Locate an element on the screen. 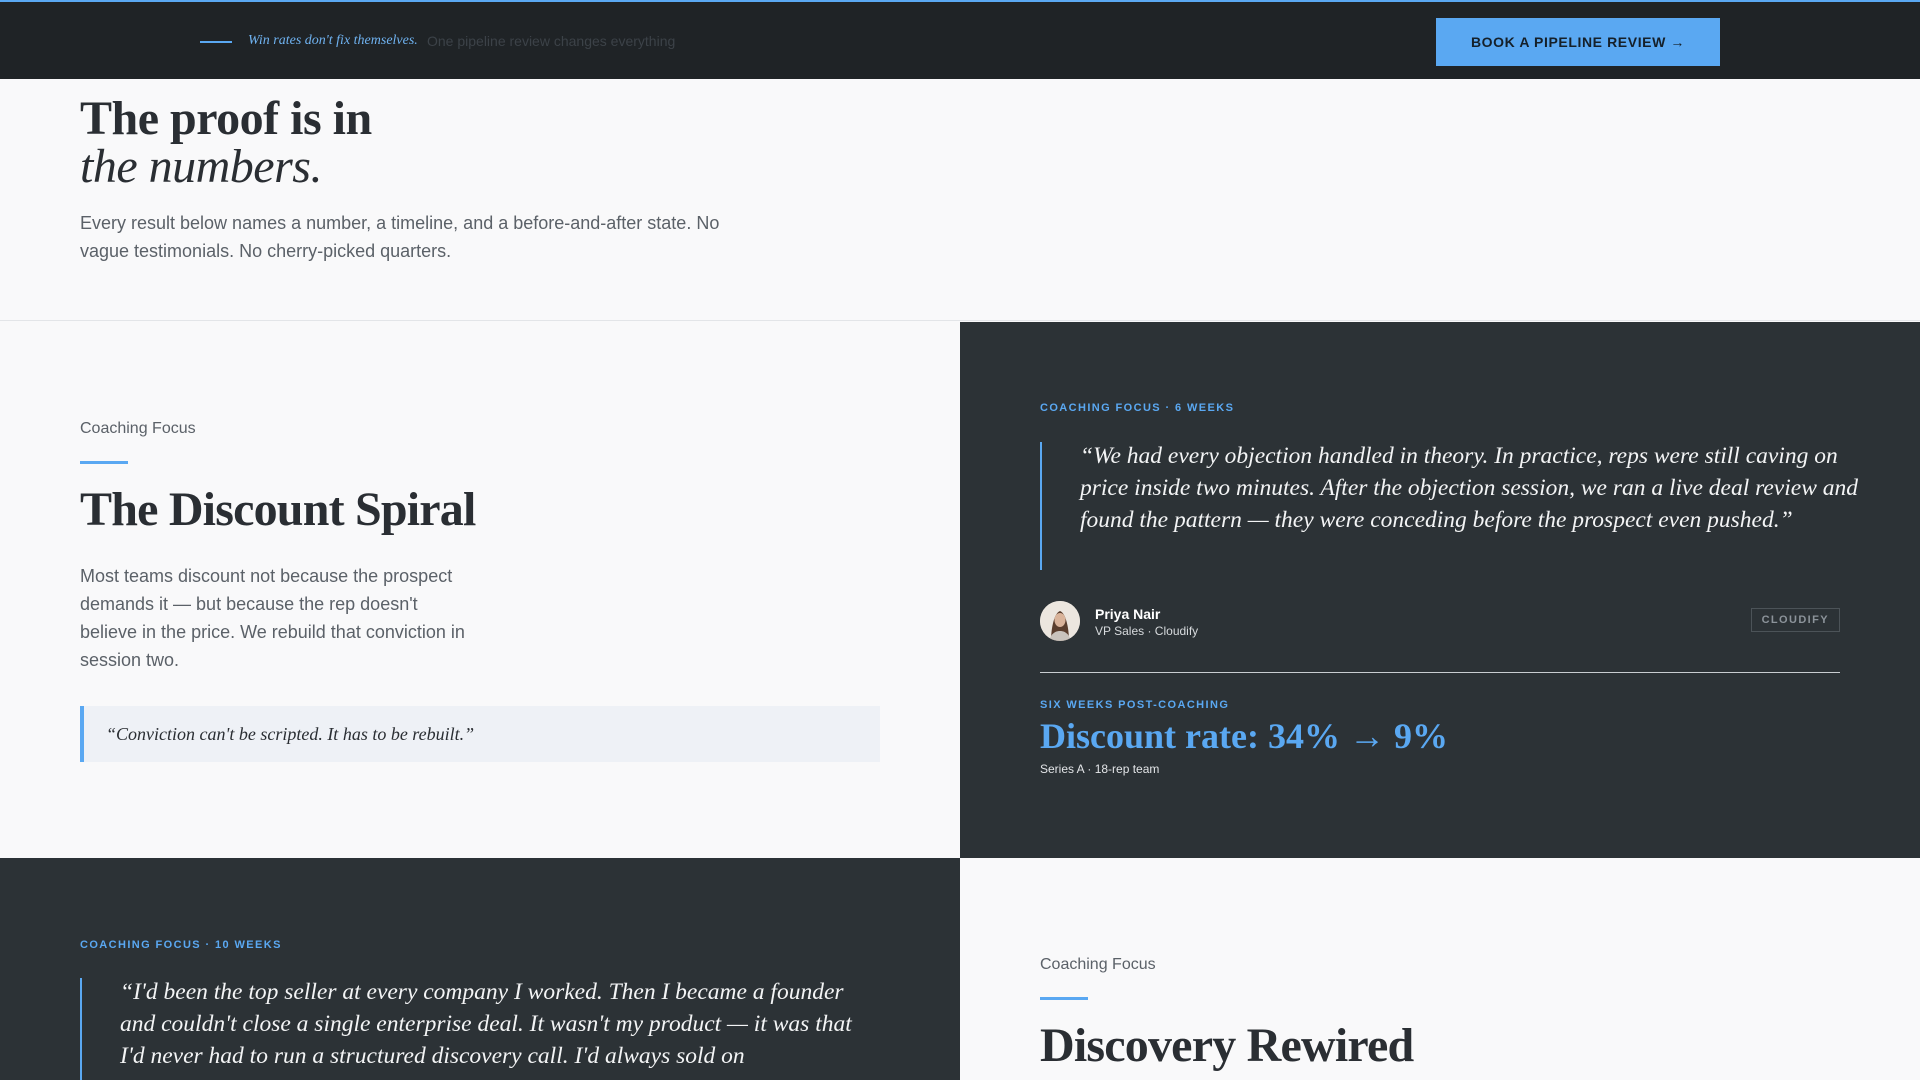 The image size is (1920, 1080). case-title: The Discount Spiral is located at coordinates (278, 509).